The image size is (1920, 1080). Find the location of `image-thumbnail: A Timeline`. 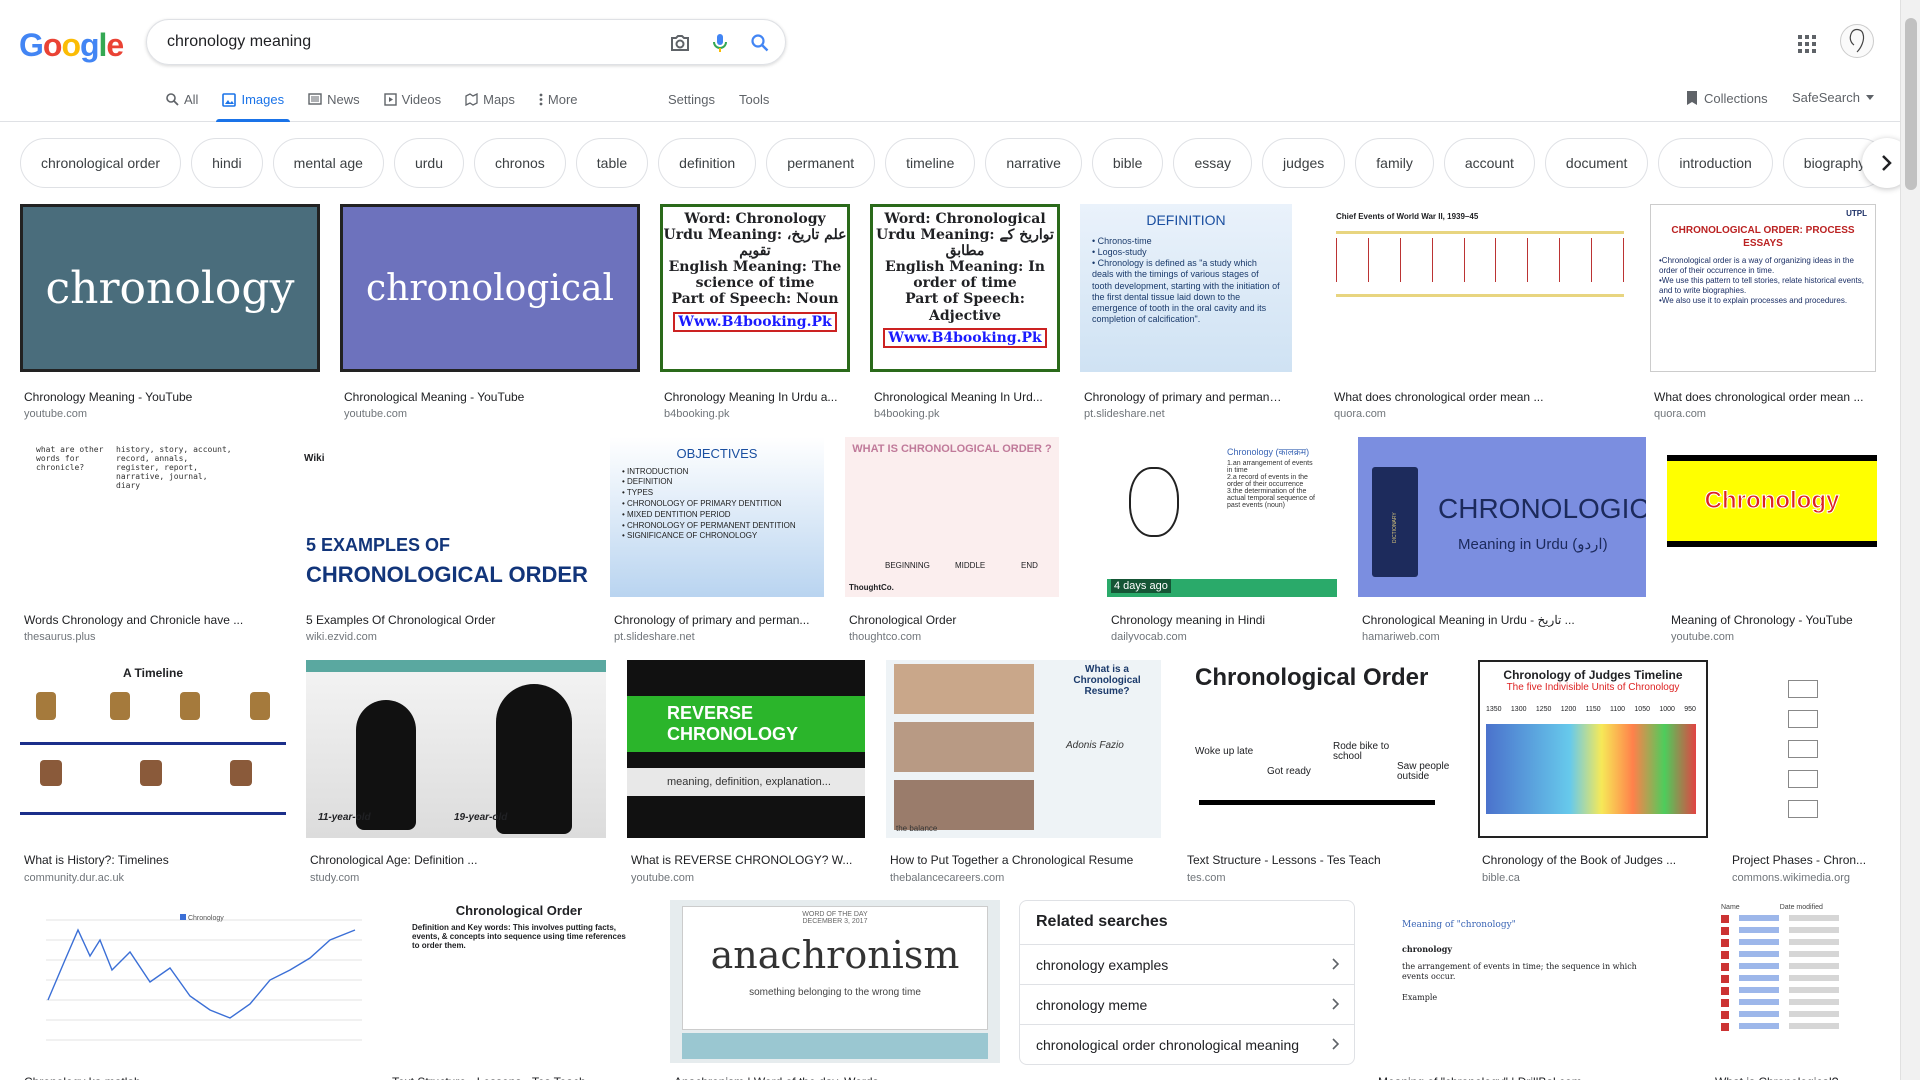

image-thumbnail: A Timeline is located at coordinates (153, 749).